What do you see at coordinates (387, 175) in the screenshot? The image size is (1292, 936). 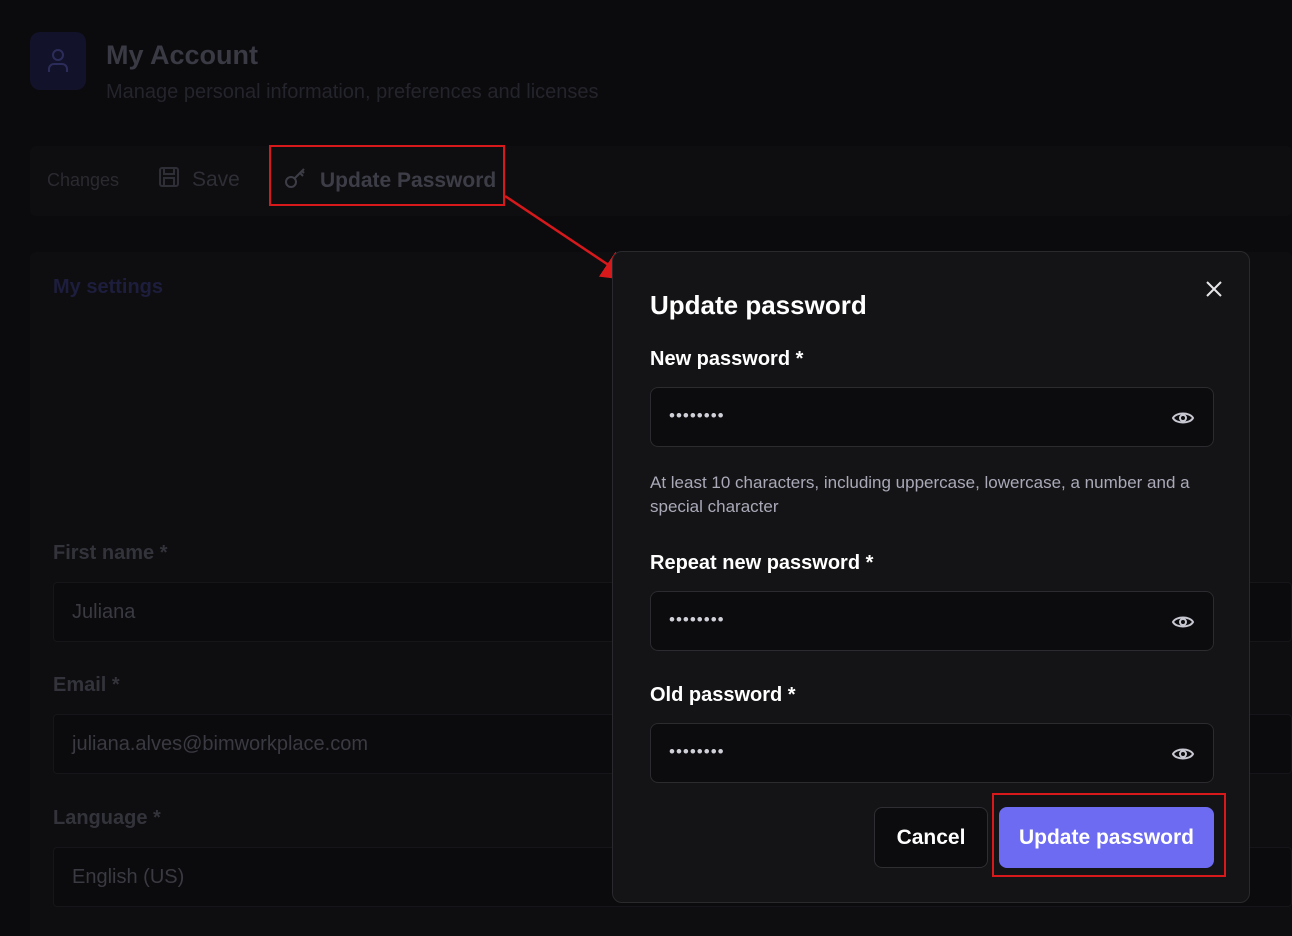 I see `highlight-update-password-button` at bounding box center [387, 175].